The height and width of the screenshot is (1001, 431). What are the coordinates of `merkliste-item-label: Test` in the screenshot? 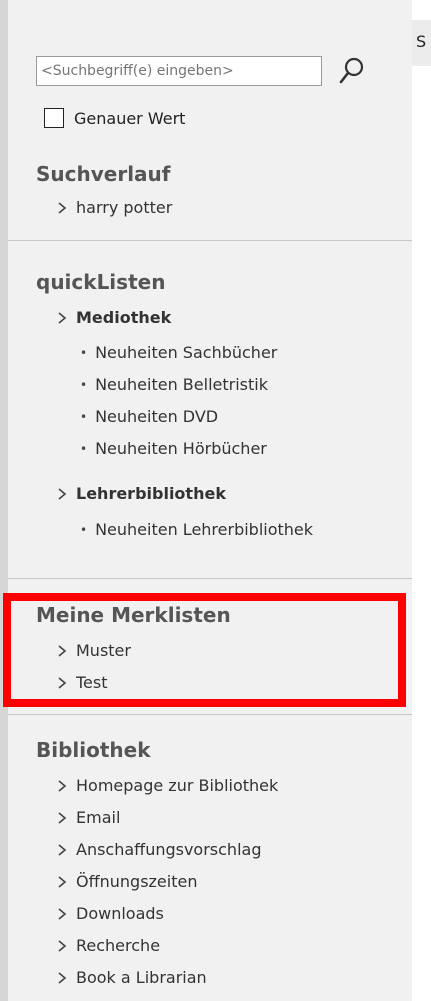 It's located at (92, 682).